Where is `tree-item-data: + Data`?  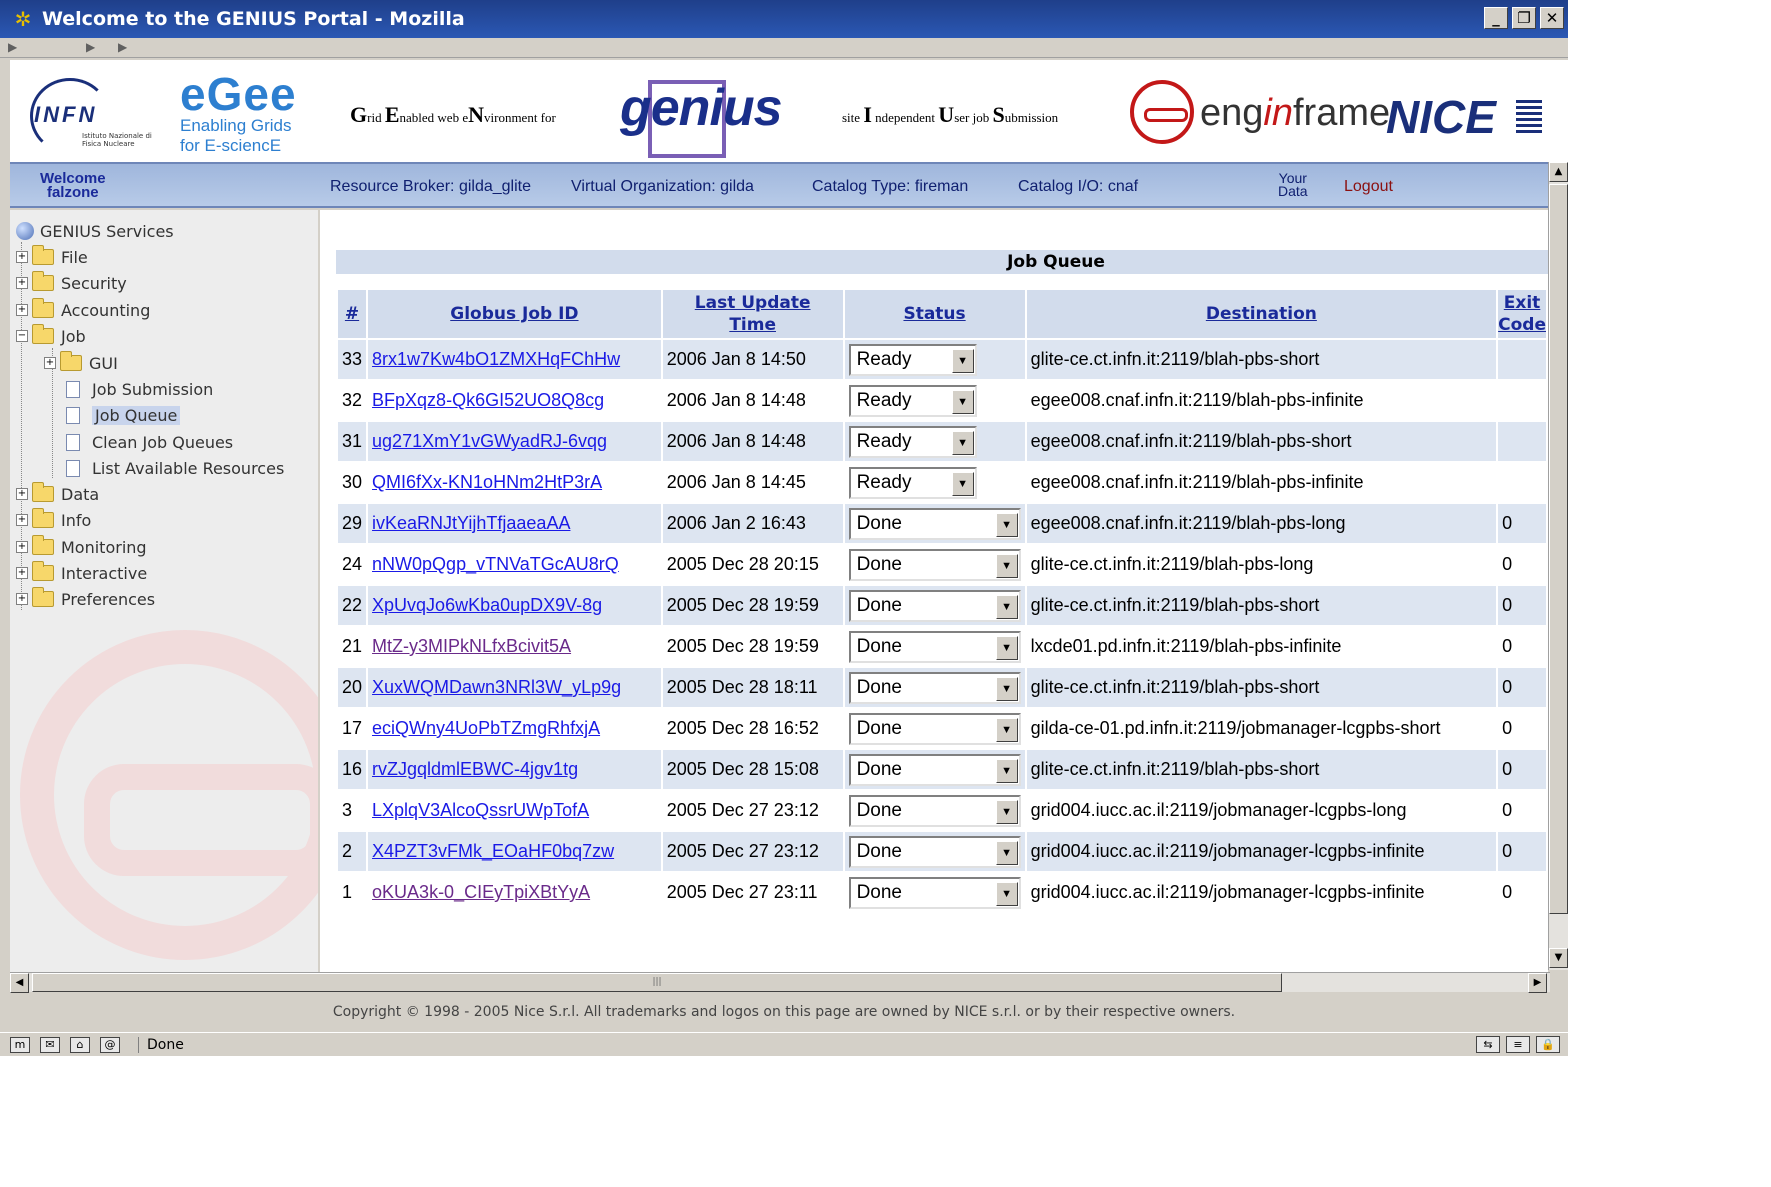 tree-item-data: + Data is located at coordinates (57, 494).